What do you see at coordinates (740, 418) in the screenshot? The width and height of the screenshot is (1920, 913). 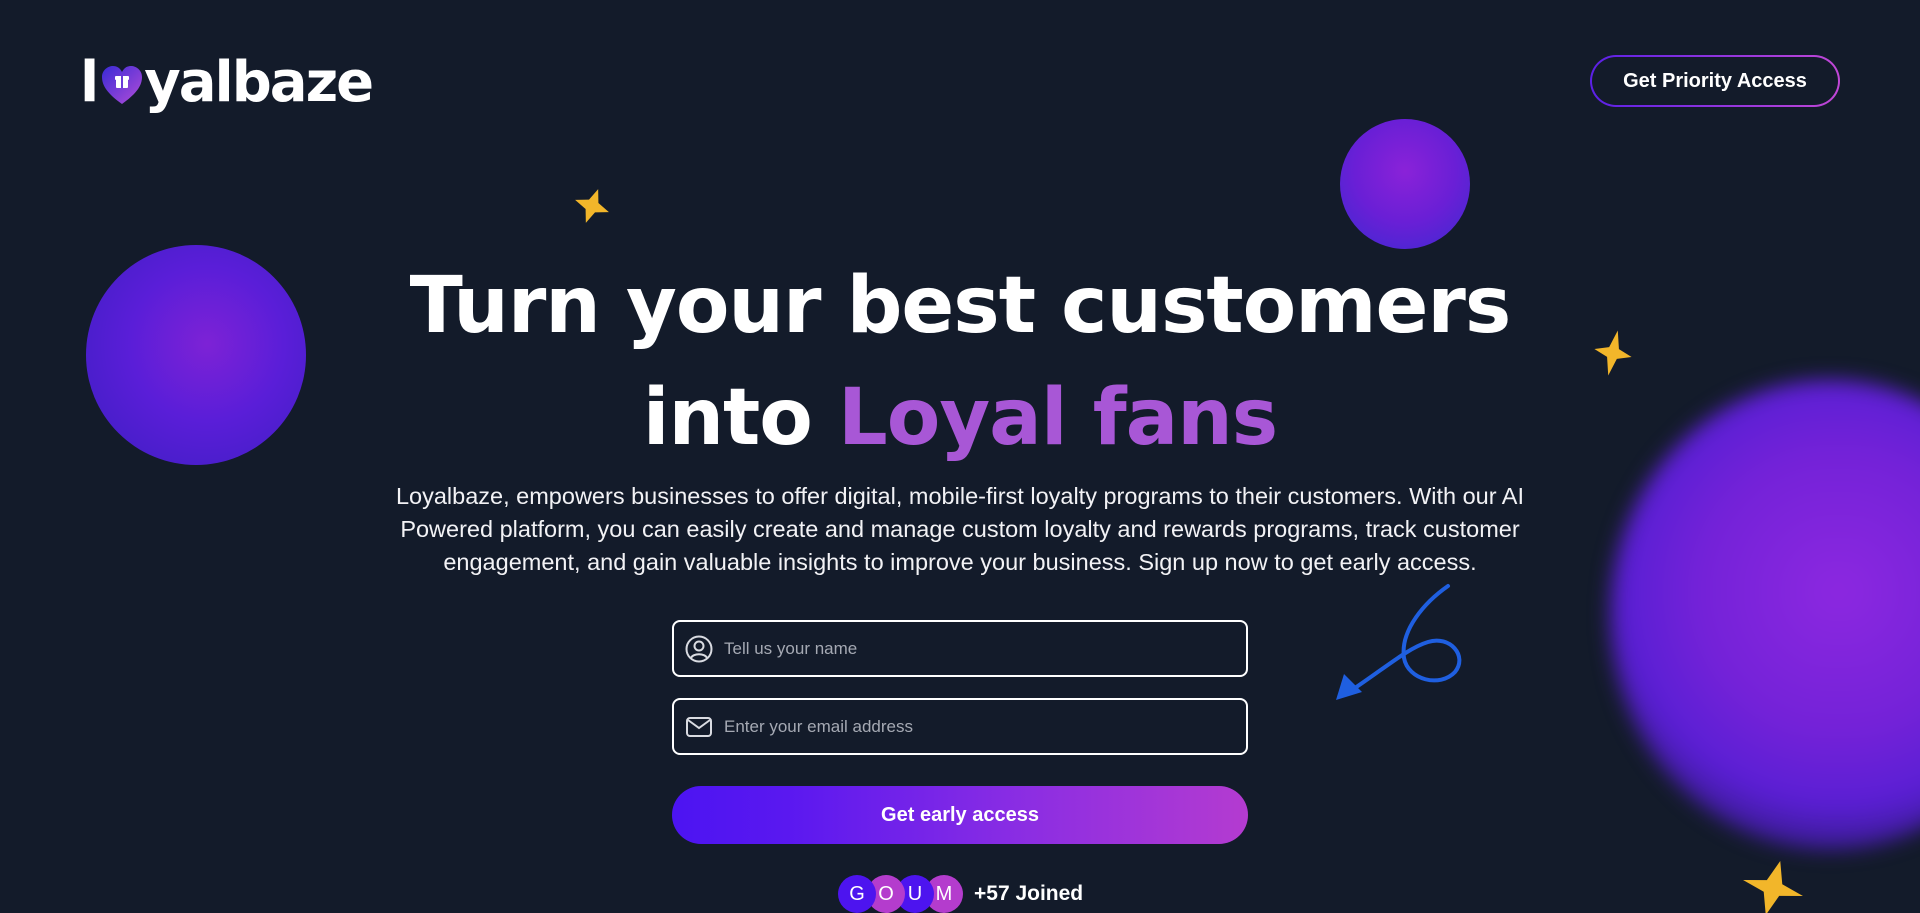 I see `hero-title-line2-plain: into` at bounding box center [740, 418].